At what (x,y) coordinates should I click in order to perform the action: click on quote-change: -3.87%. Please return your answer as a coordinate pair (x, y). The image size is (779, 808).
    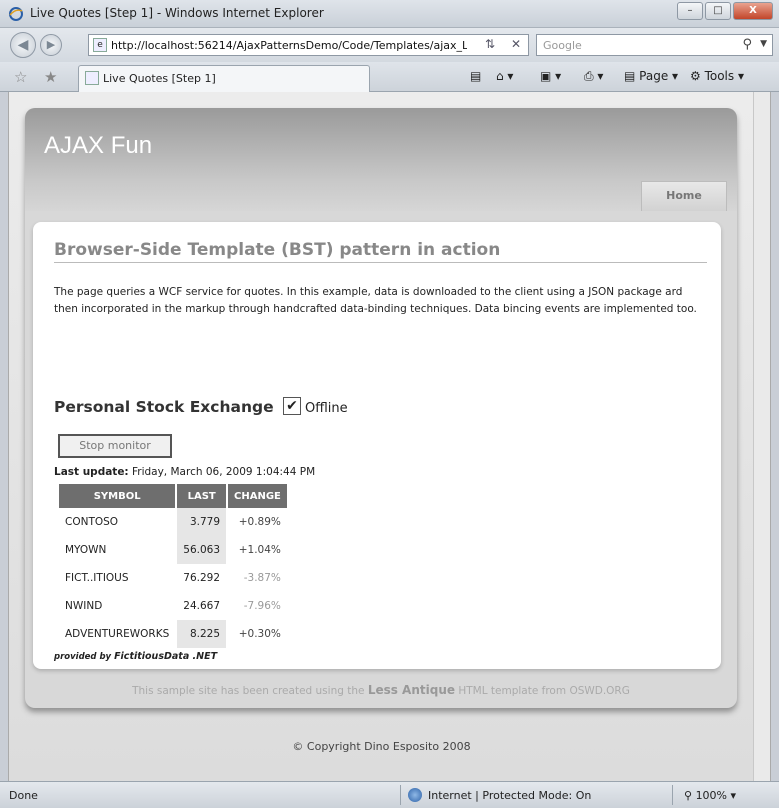
    Looking at the image, I should click on (262, 578).